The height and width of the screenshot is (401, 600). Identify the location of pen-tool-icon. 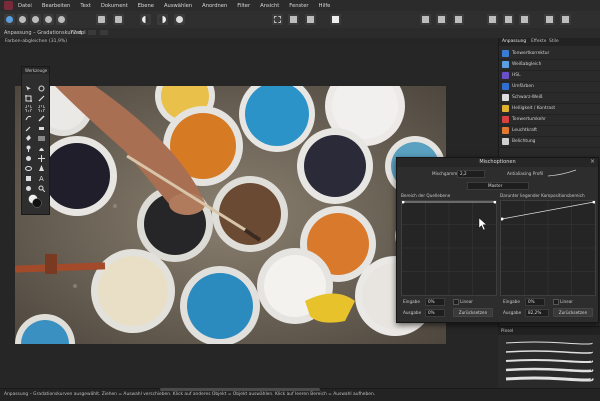
(41, 164).